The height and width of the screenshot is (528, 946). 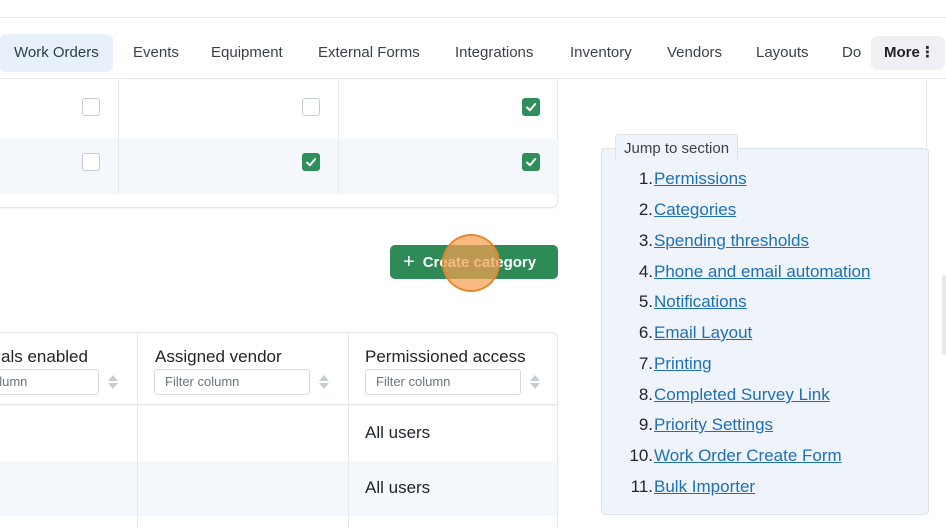 I want to click on tab-layouts: Layouts, so click(x=782, y=53).